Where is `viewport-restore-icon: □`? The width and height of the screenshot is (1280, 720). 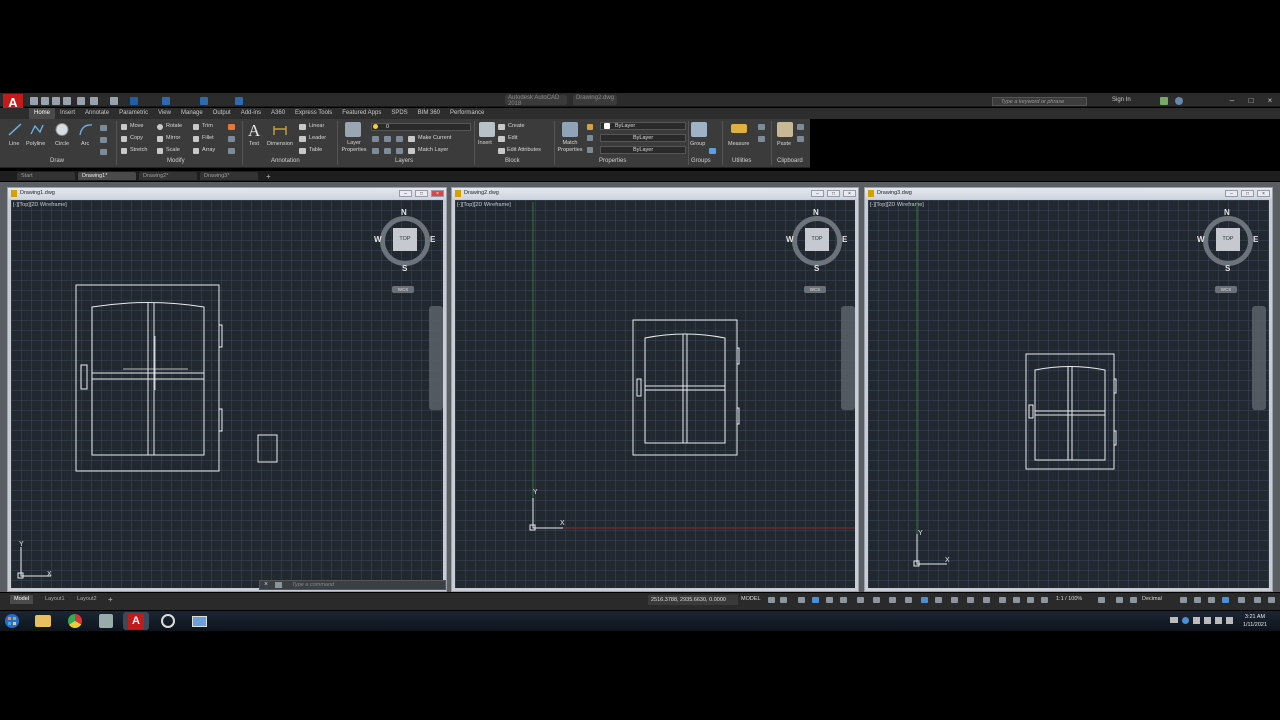 viewport-restore-icon: □ is located at coordinates (421, 193).